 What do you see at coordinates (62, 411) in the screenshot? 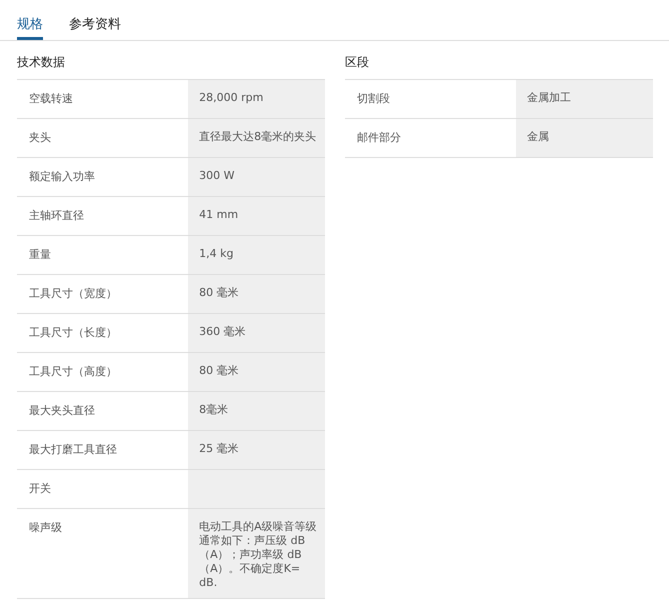
I see `spec-label: 最大夹头直径` at bounding box center [62, 411].